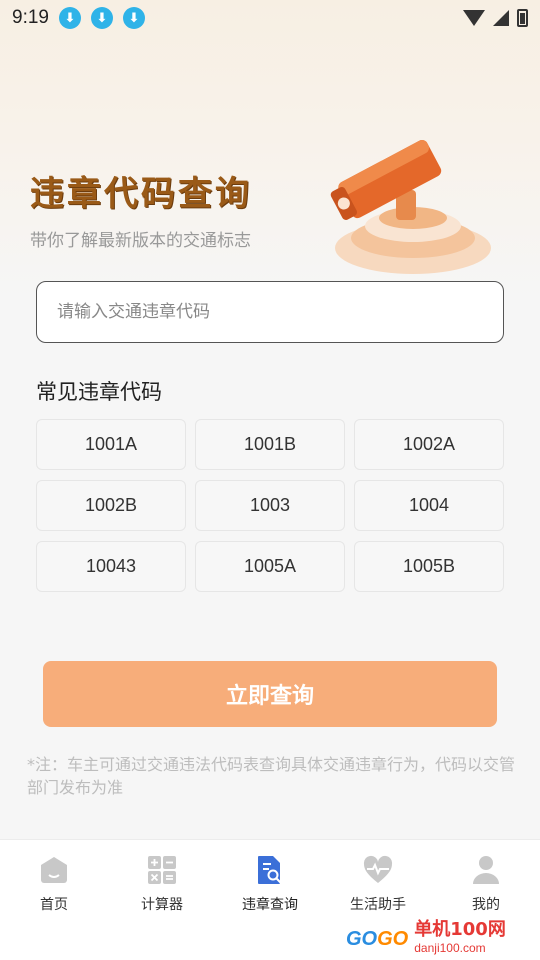 The image size is (540, 960). I want to click on heart-pulse-icon, so click(378, 869).